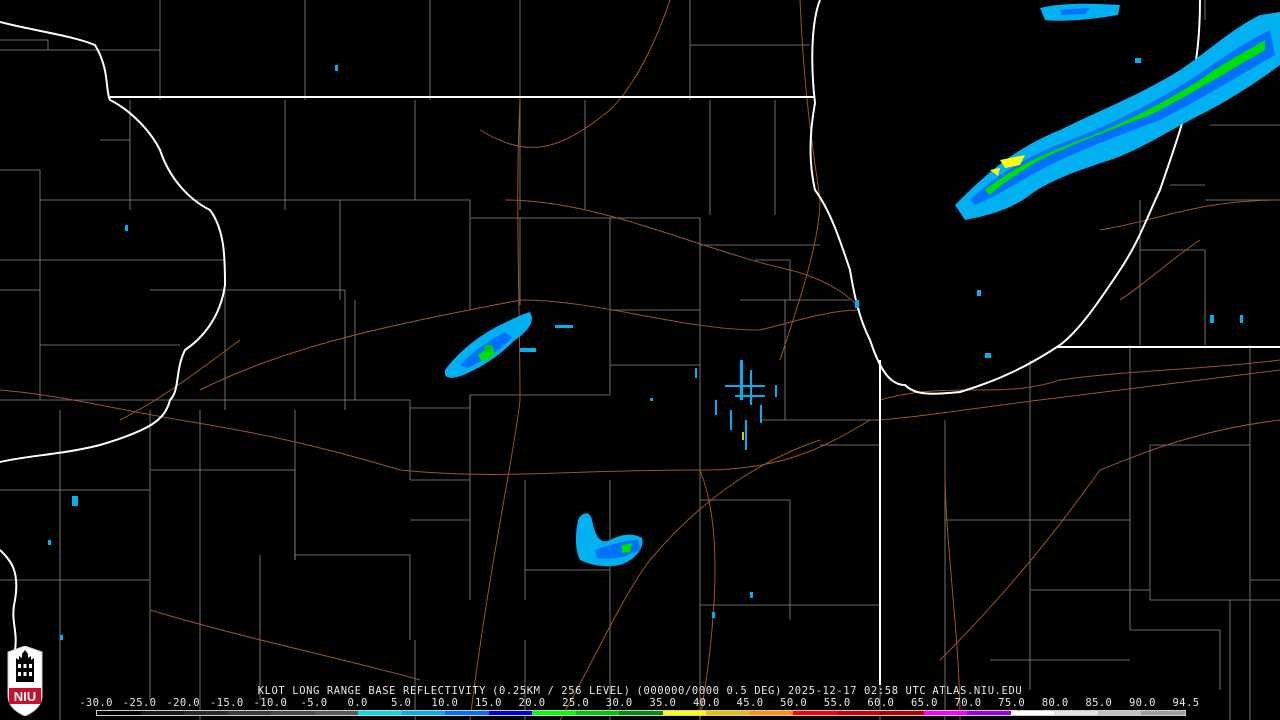 This screenshot has height=720, width=1280. Describe the element at coordinates (226, 703) in the screenshot. I see `scale-label: -15.0` at that location.